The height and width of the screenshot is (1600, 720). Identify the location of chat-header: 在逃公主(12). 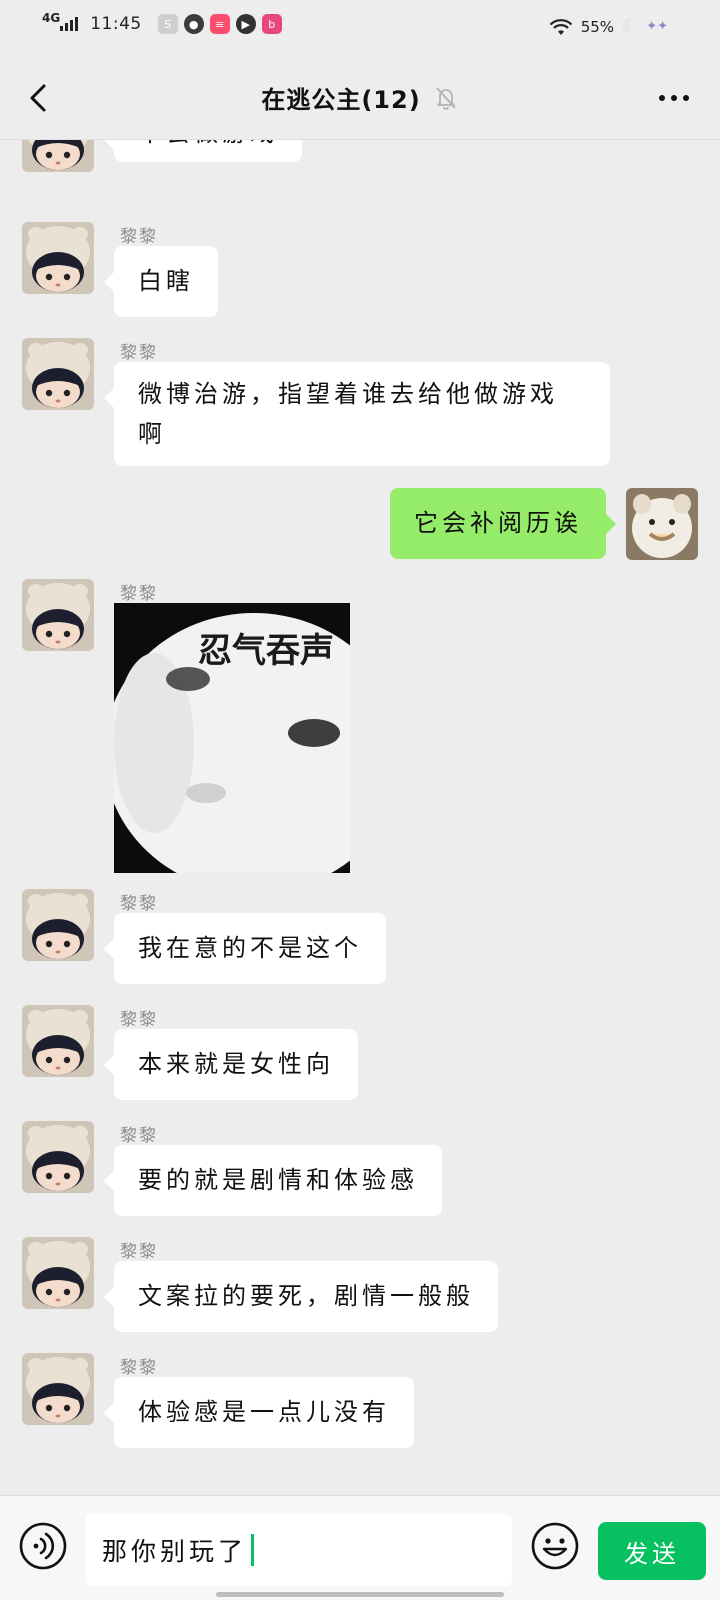
(360, 98).